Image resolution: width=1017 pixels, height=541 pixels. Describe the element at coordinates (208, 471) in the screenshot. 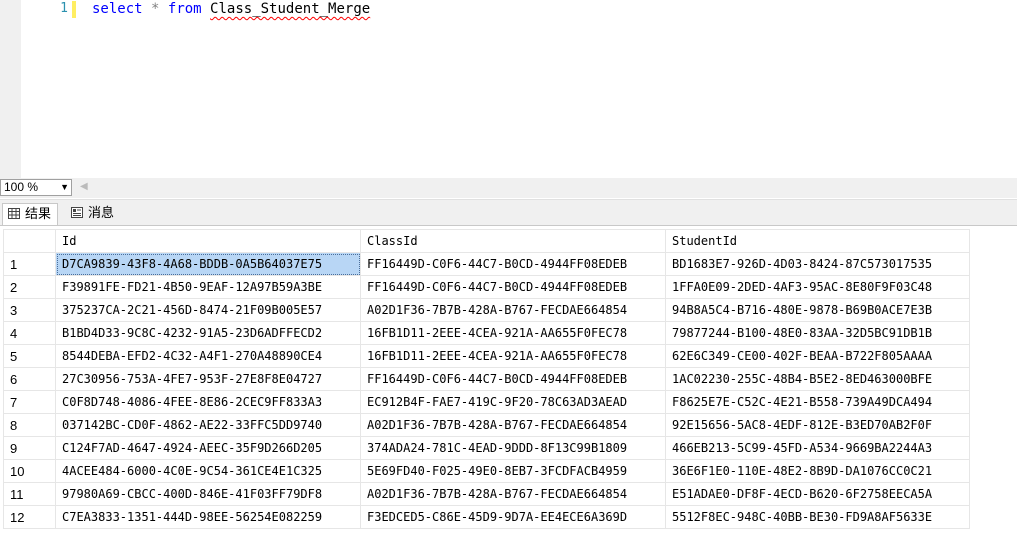

I see `cell-id: 4ACEE484-6000-4C0E-9C54-361CE4E1C325` at that location.